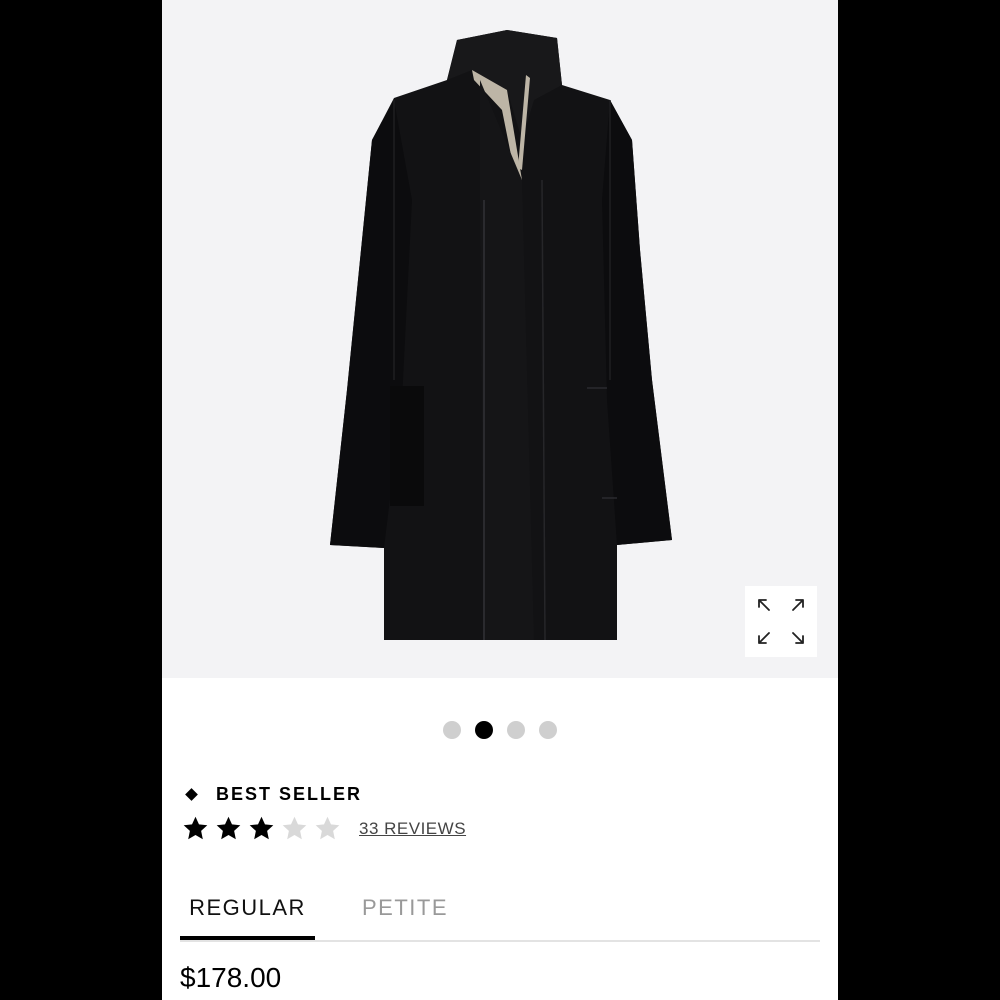 The image size is (1000, 1000). I want to click on rating-row: 33 REVIEWS, so click(324, 828).